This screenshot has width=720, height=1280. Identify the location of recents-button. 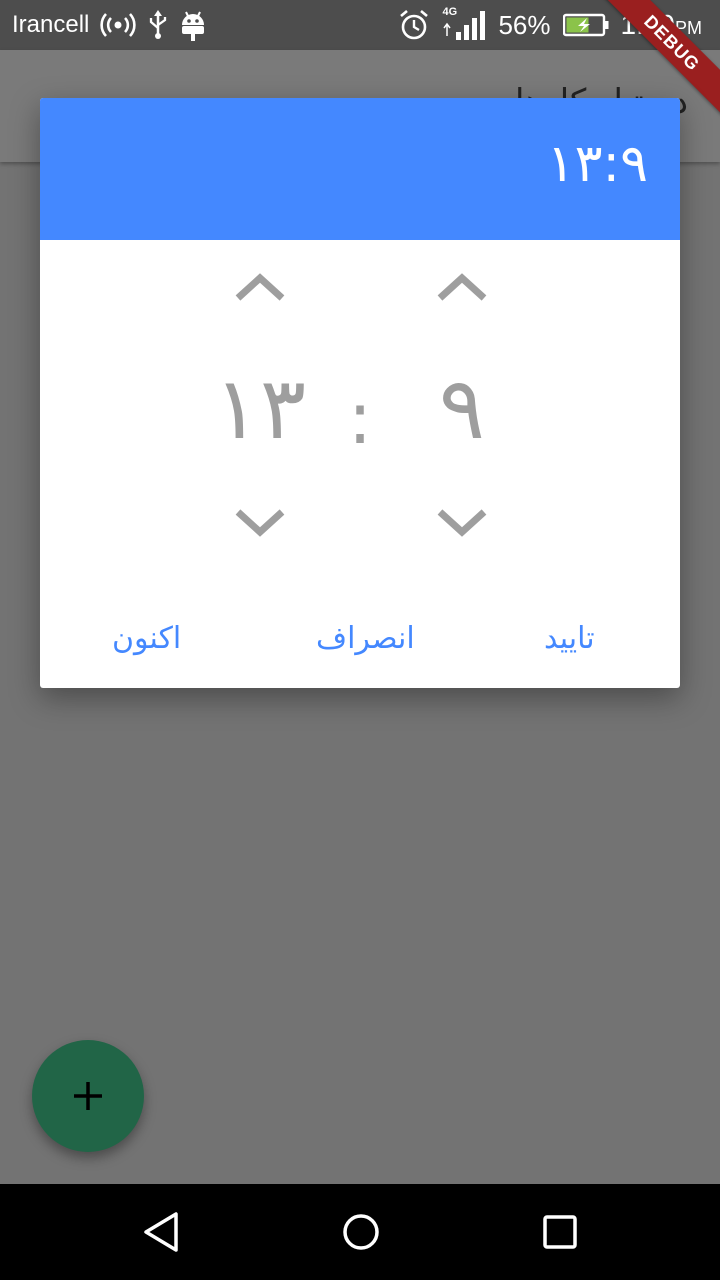
(560, 1232).